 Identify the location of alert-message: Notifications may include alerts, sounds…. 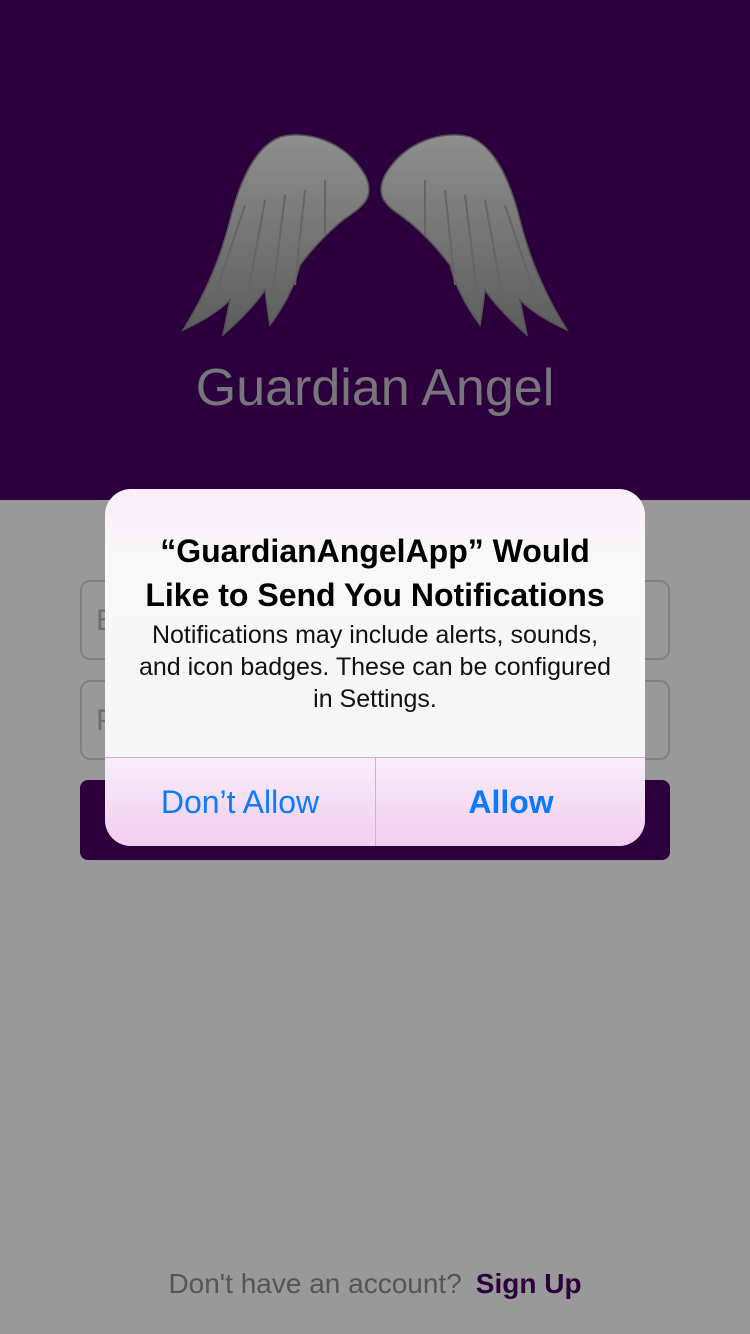
(375, 667).